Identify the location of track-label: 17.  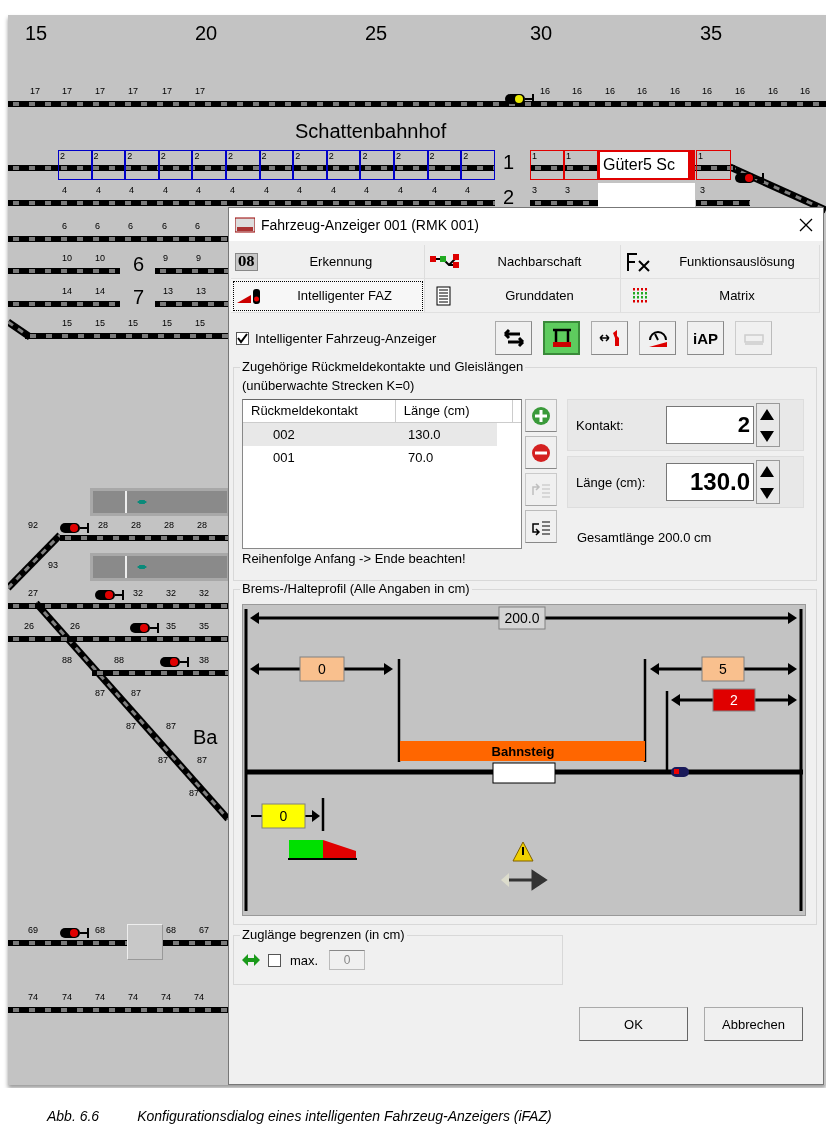
(67, 91).